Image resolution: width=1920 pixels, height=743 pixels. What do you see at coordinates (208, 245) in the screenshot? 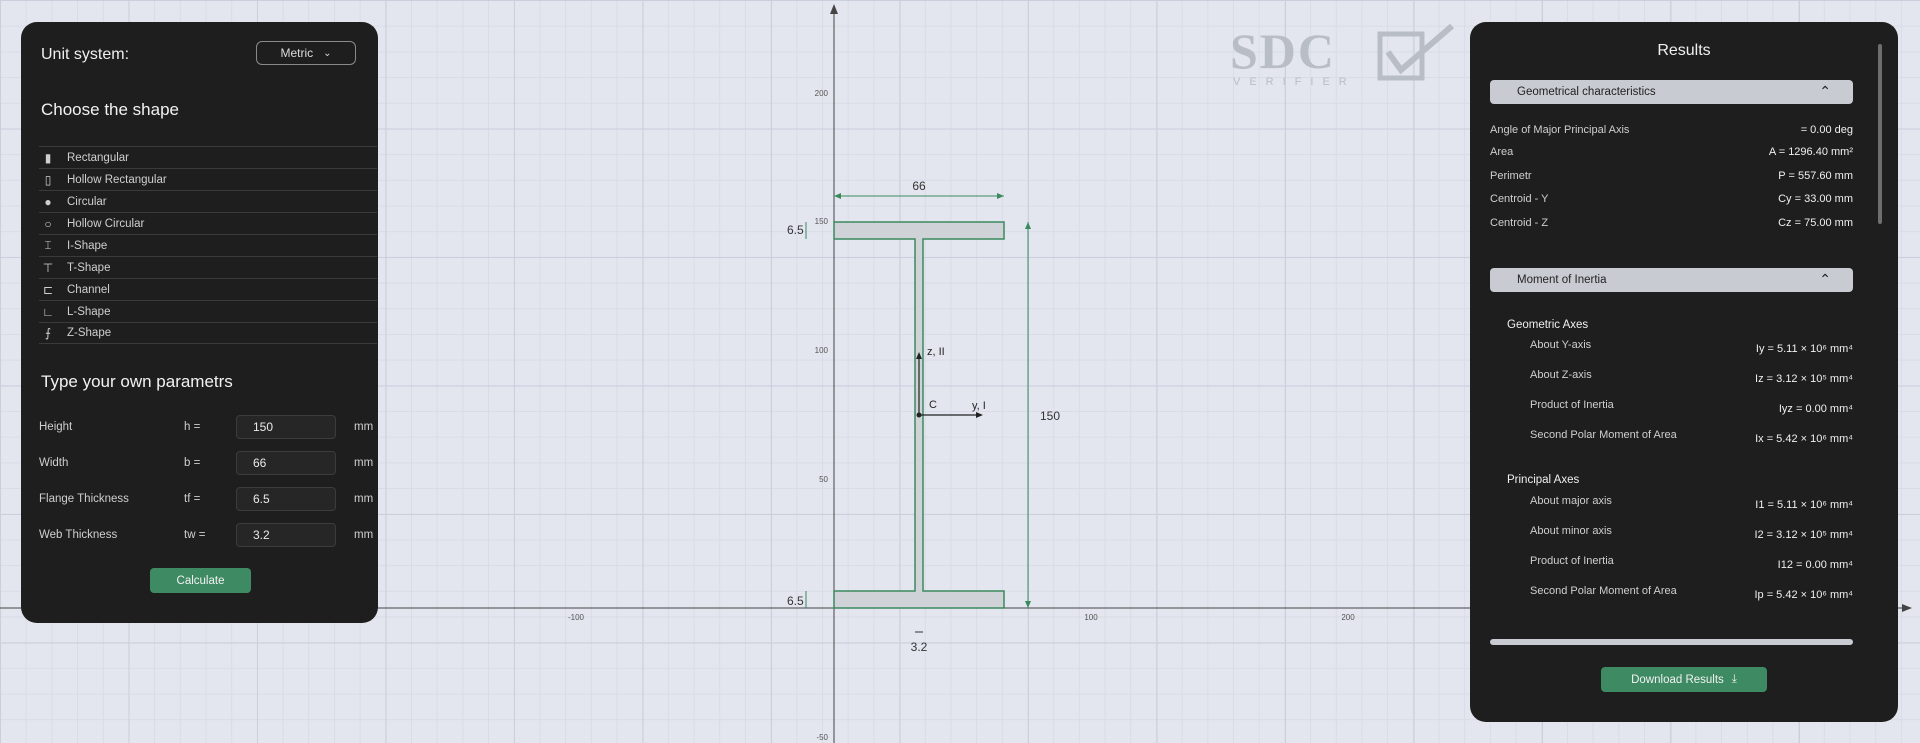
I see `shape-item-i-shape: ⌶ I-Shape` at bounding box center [208, 245].